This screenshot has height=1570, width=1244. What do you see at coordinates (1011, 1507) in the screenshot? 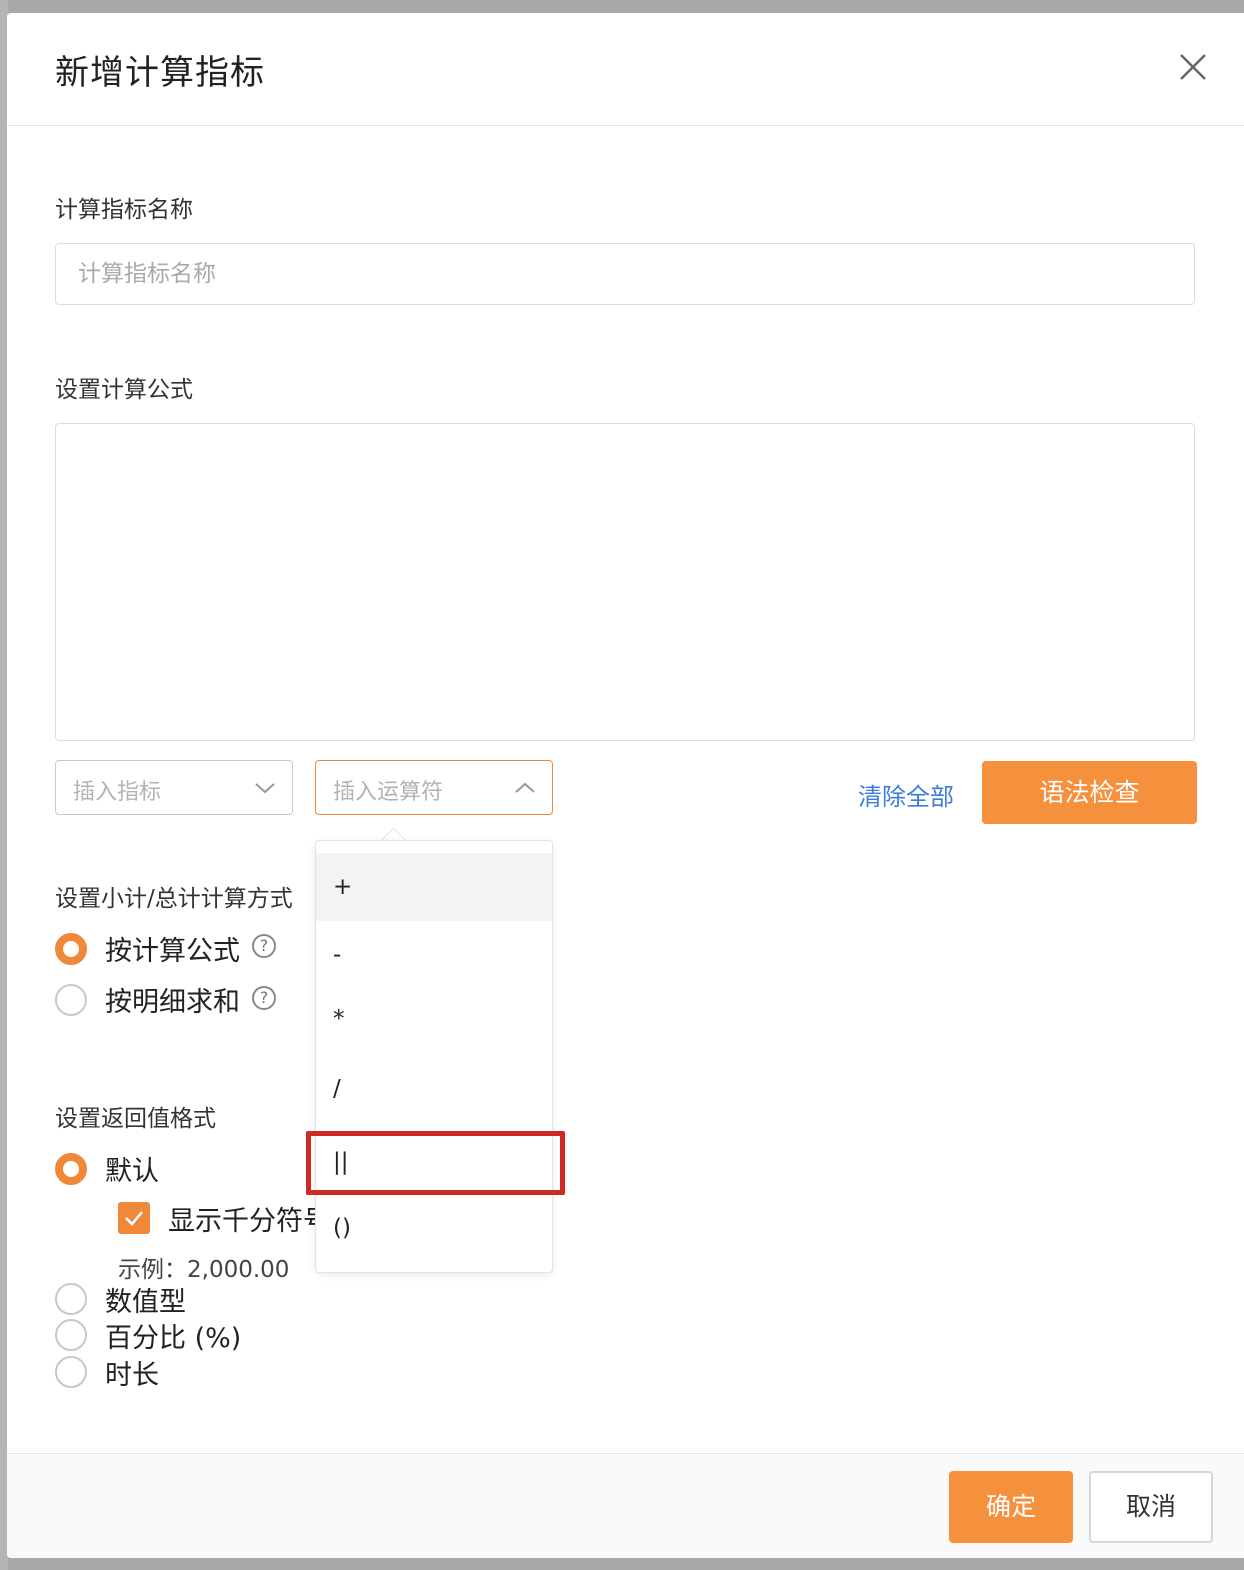
I see `confirm-button: 确定` at bounding box center [1011, 1507].